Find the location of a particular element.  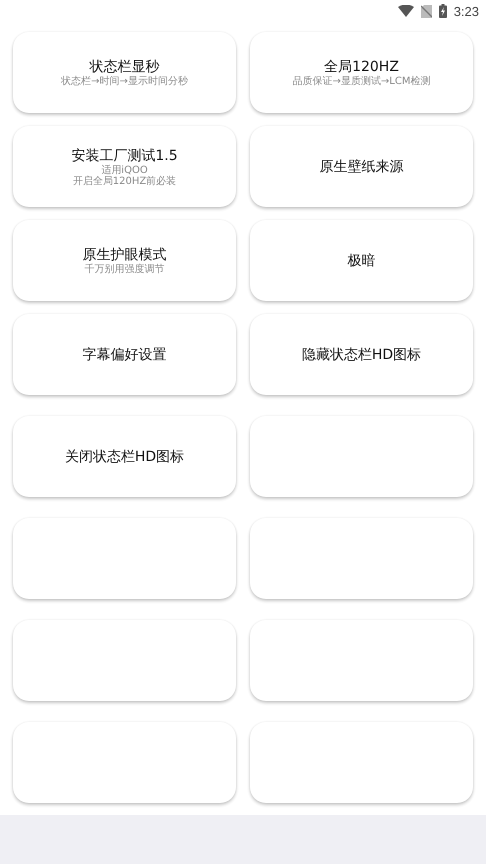

shortcut-card: 隐藏状态栏HD图标 is located at coordinates (361, 354).